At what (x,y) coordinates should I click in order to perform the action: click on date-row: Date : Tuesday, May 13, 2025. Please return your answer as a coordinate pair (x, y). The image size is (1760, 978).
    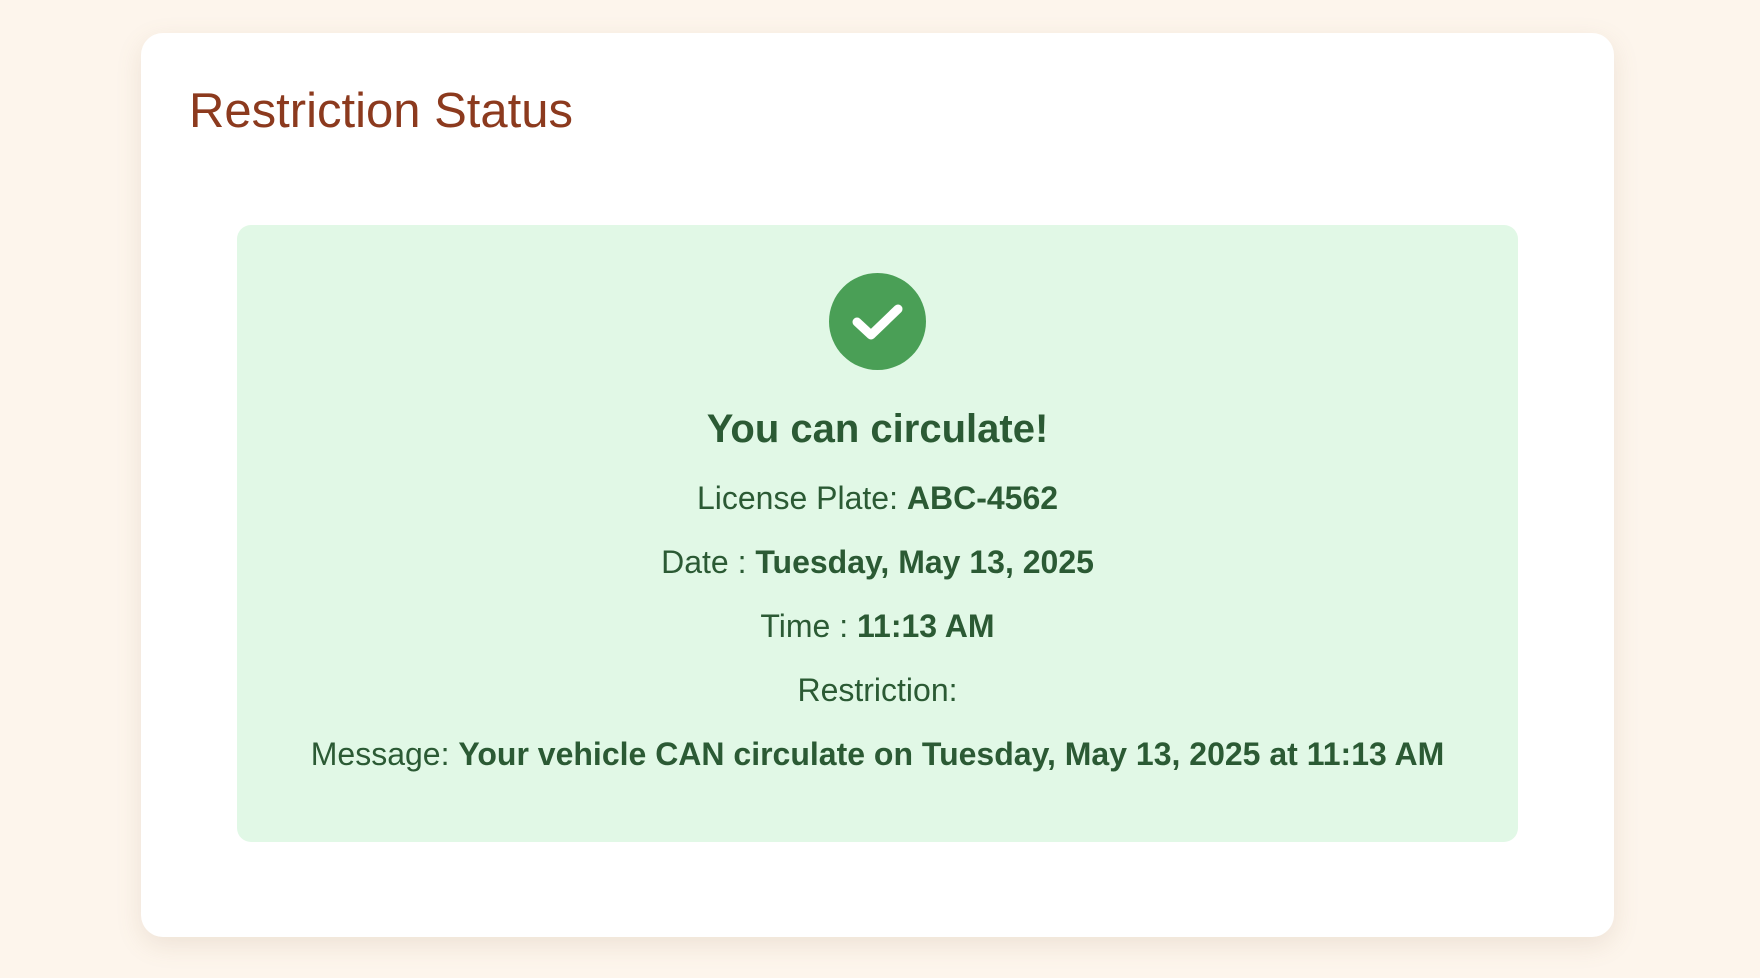
    Looking at the image, I should click on (877, 562).